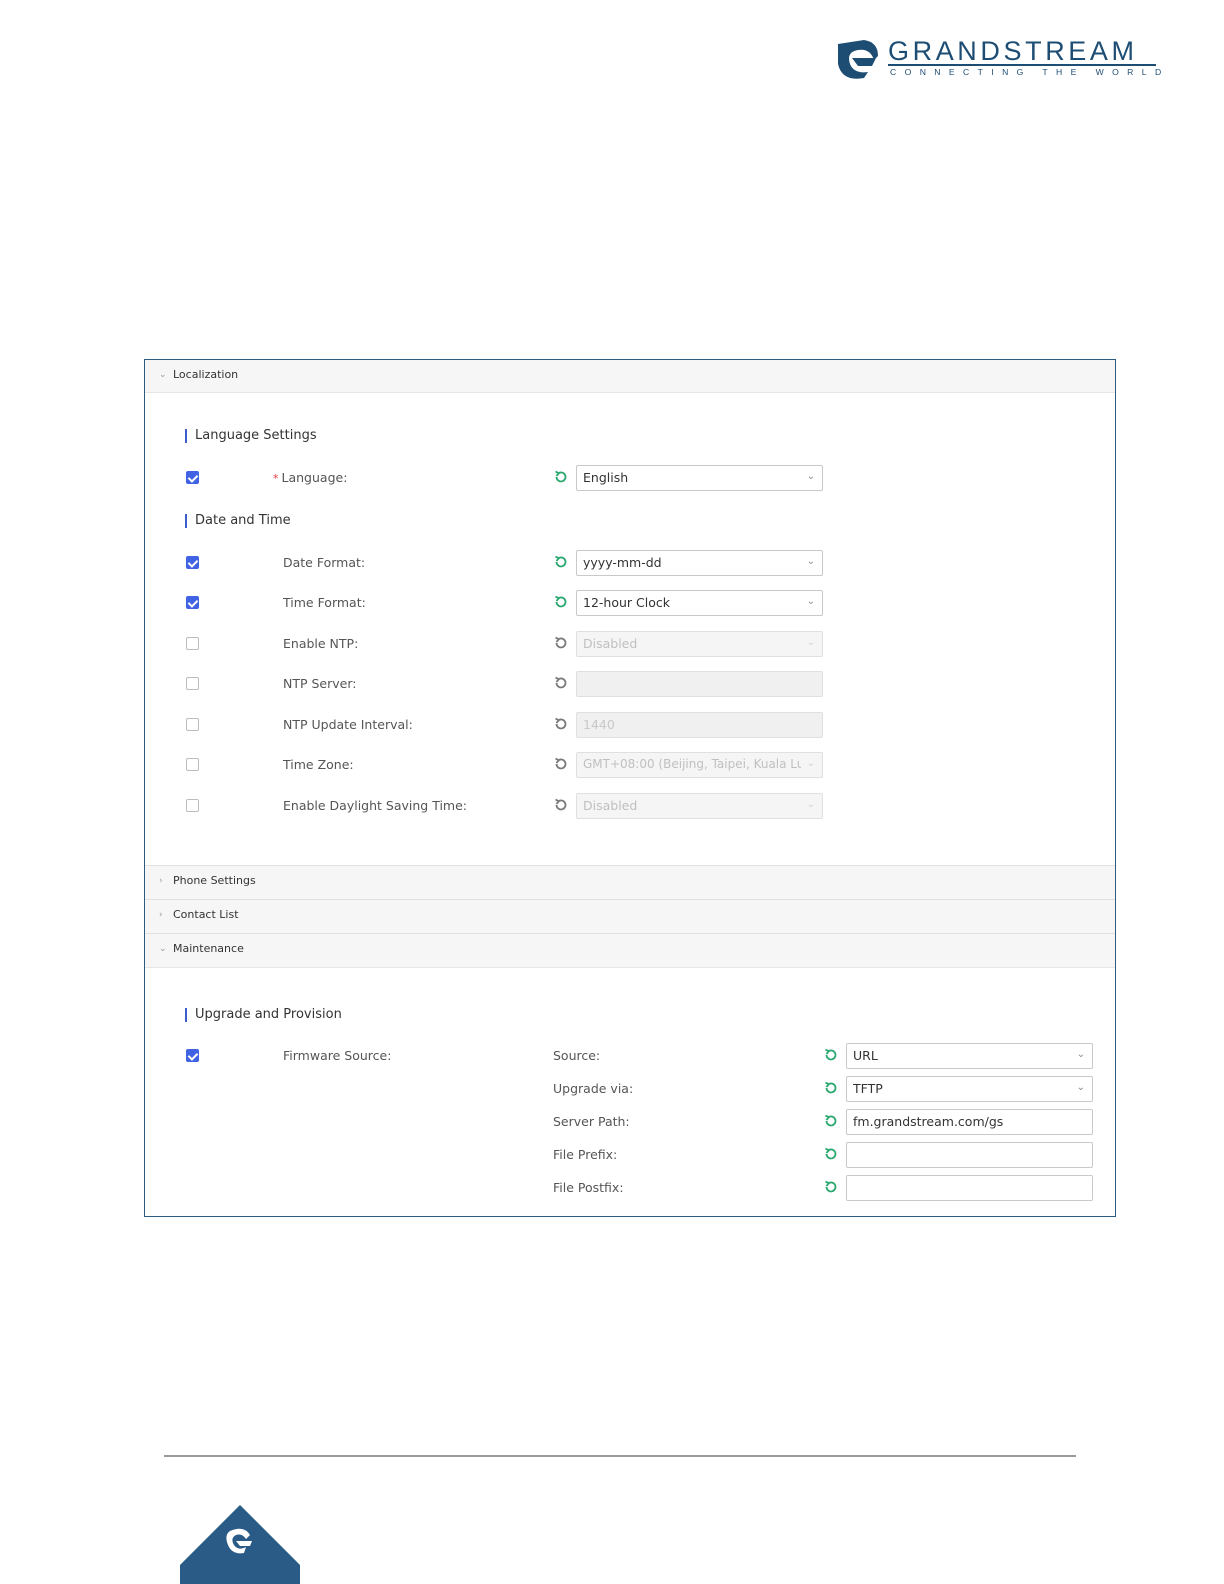 This screenshot has width=1224, height=1584. Describe the element at coordinates (192, 562) in the screenshot. I see `date-format-checkbox` at that location.